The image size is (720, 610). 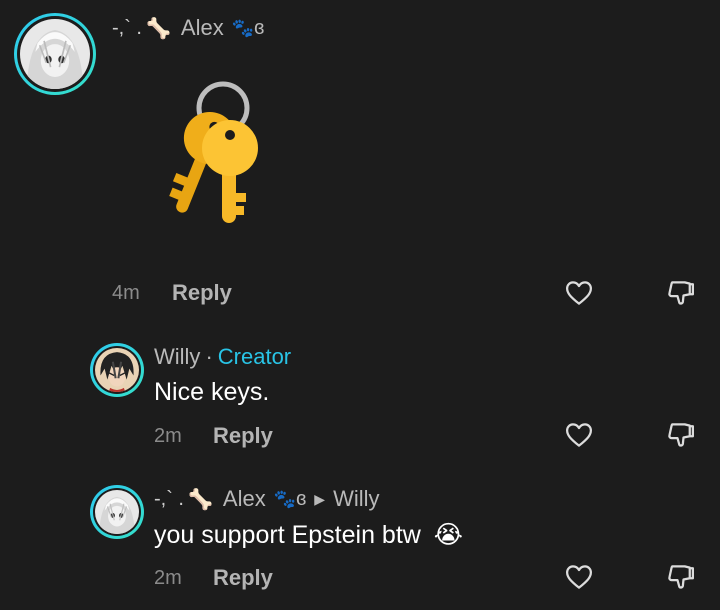 What do you see at coordinates (356, 499) in the screenshot?
I see `reply-to-username: Willy` at bounding box center [356, 499].